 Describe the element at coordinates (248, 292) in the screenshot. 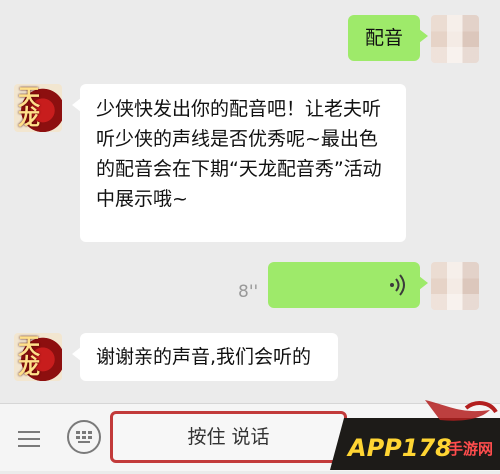

I see `voice-duration: 8''` at that location.